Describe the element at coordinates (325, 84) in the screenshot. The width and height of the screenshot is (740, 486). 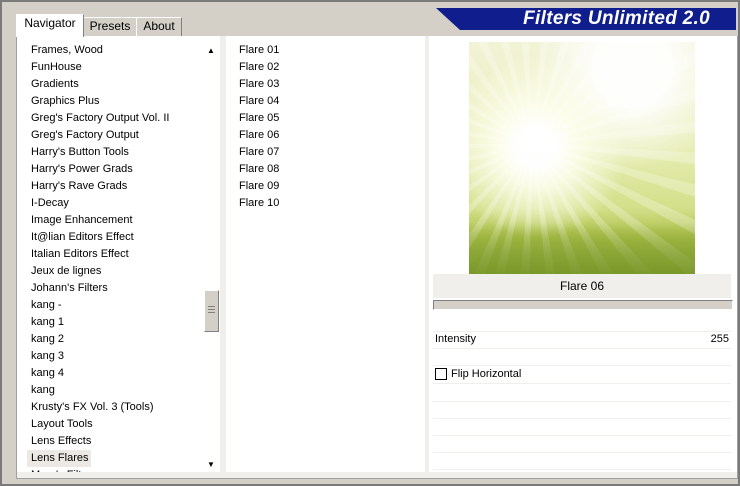
I see `filter-item: Flare 03` at that location.